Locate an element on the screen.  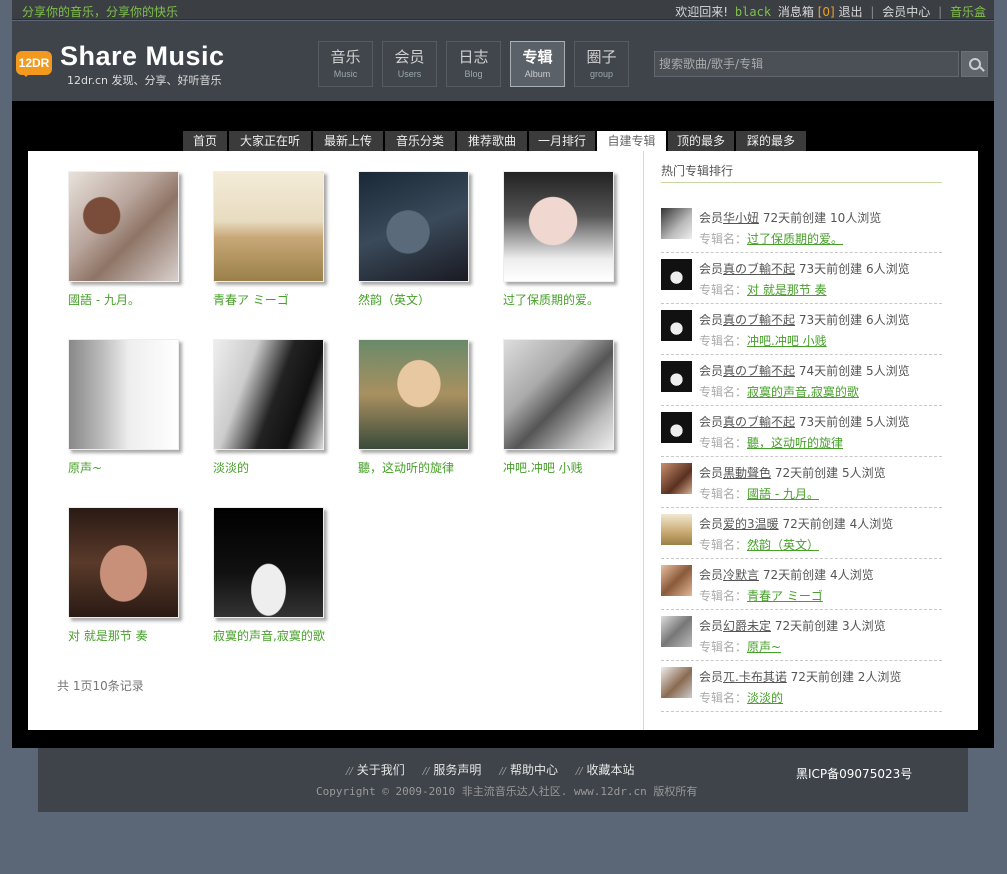
album-name-link: 原声~ is located at coordinates (764, 647).